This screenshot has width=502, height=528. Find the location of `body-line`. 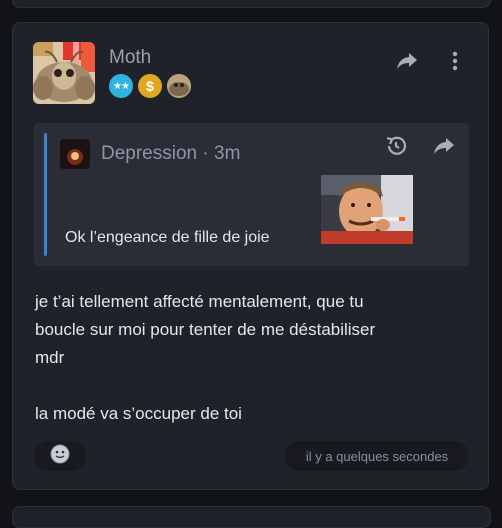

body-line is located at coordinates (255, 386).